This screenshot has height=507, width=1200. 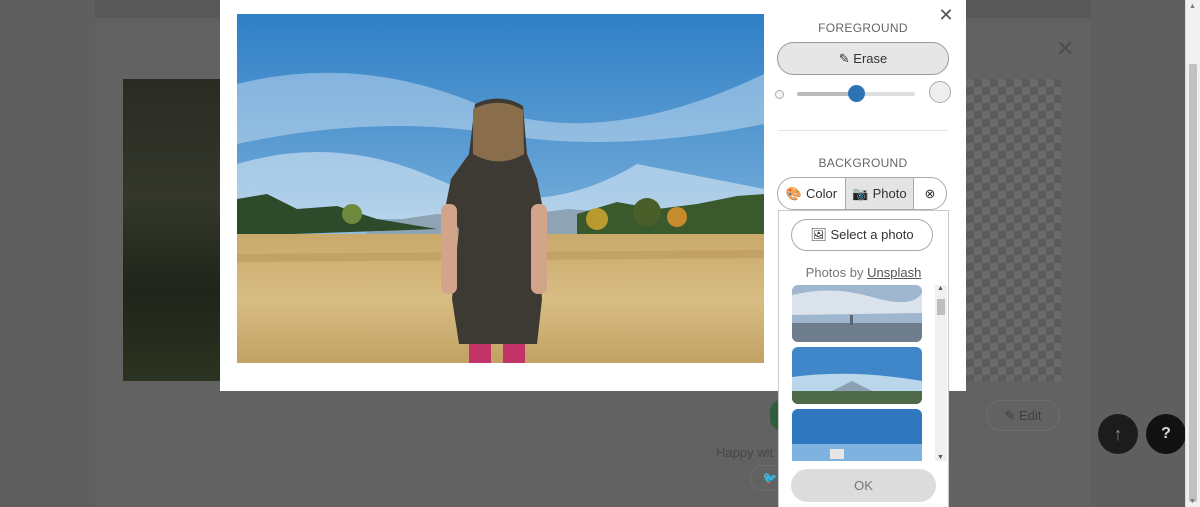 I want to click on photo-thumbnail-city, so click(x=857, y=313).